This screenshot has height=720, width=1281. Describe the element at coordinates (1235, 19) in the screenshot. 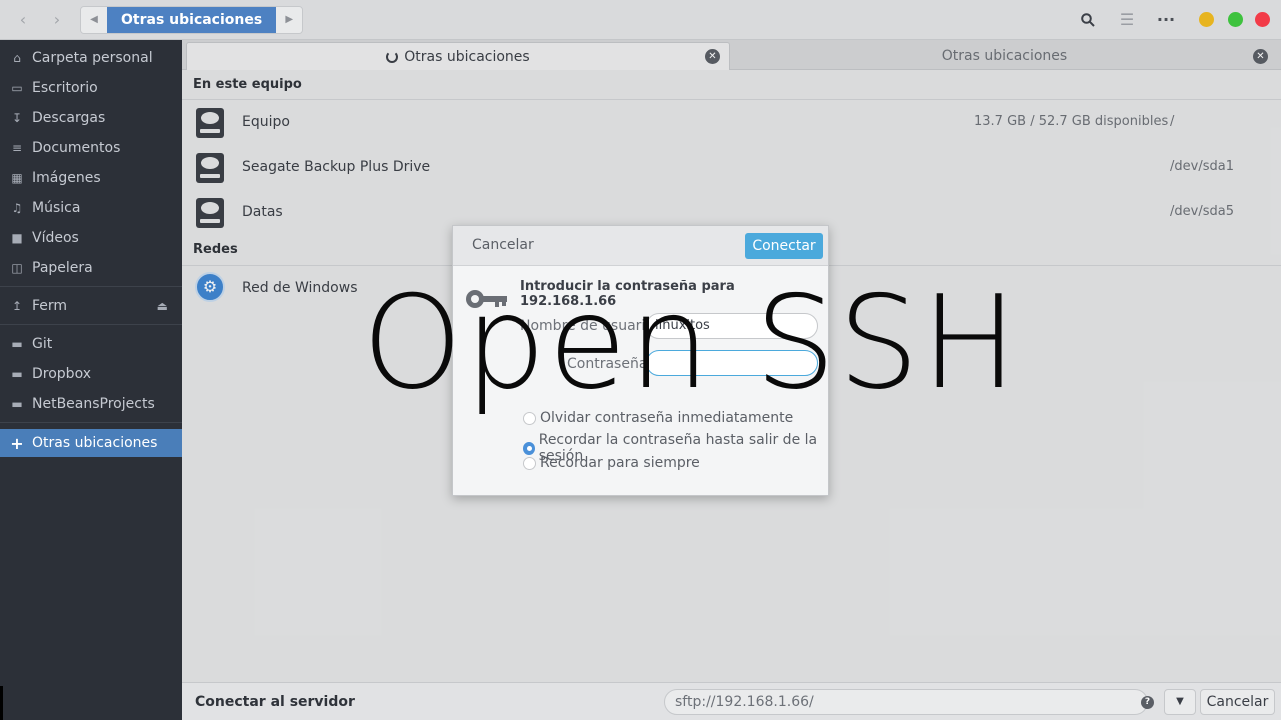

I see `maximize-button` at that location.